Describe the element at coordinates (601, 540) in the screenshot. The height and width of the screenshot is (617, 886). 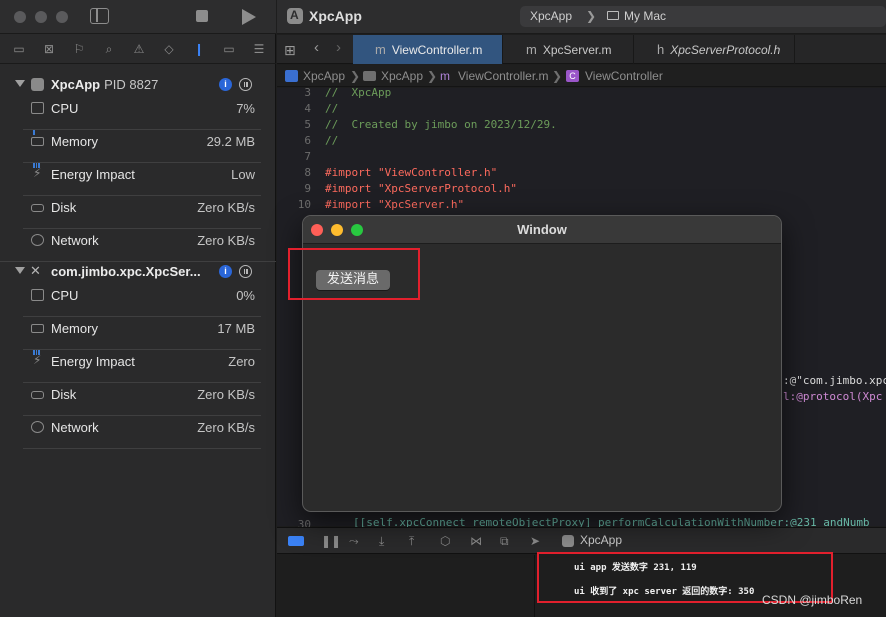
I see `debug-target-name: XpcApp` at that location.